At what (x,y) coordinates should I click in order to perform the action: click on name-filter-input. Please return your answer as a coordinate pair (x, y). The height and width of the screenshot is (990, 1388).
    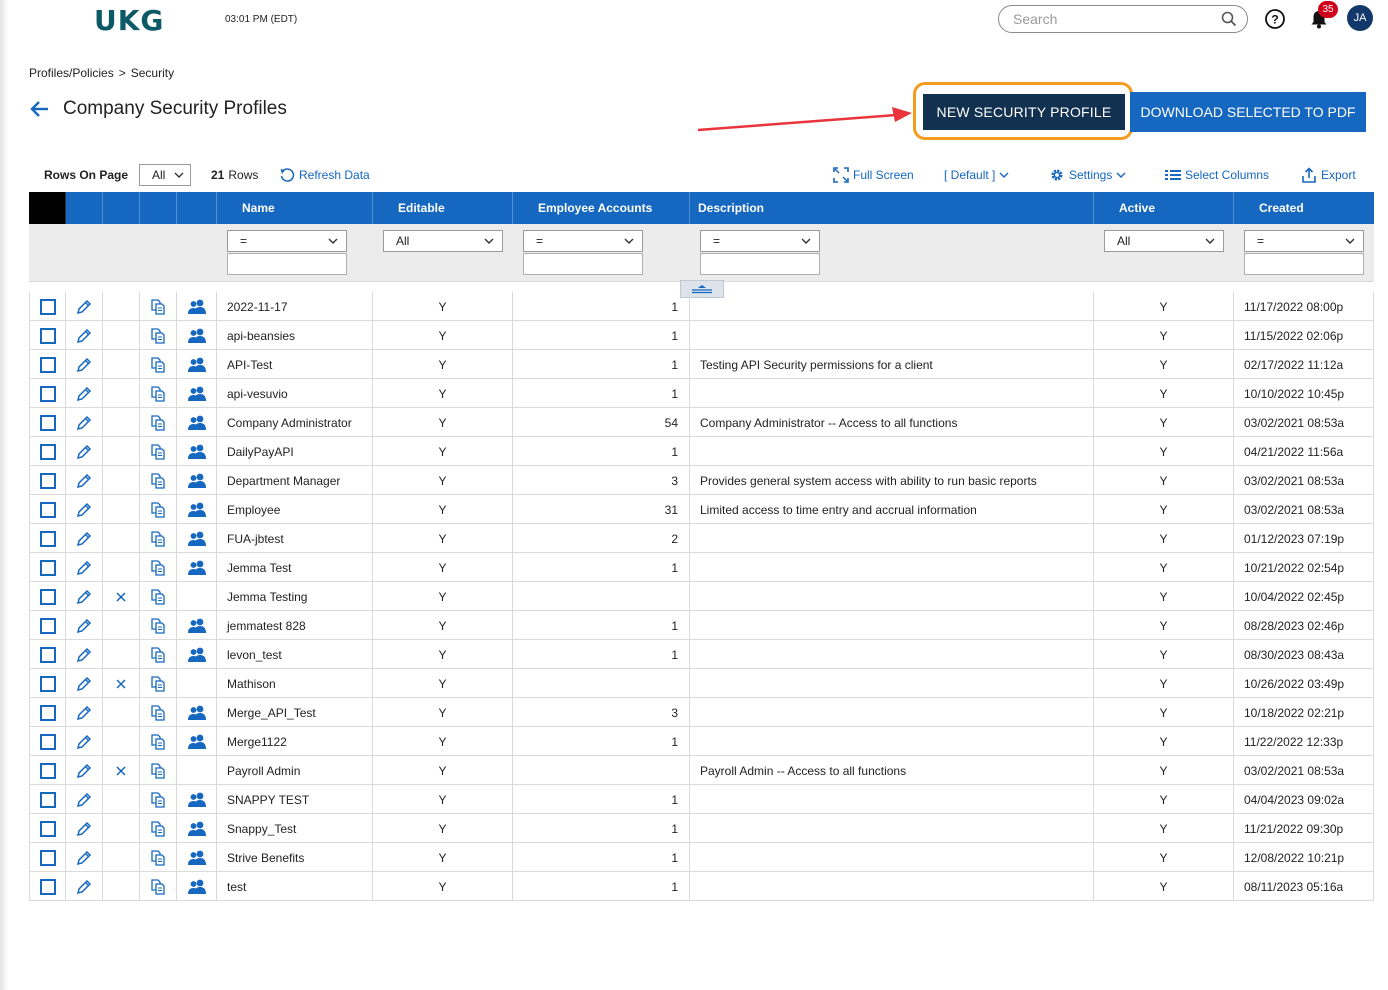
    Looking at the image, I should click on (287, 264).